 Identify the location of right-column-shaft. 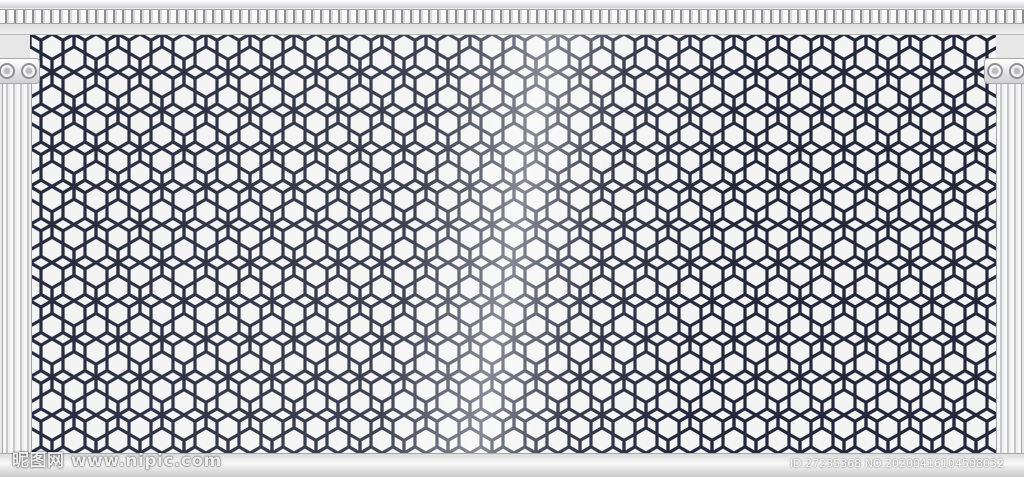
(1009, 280).